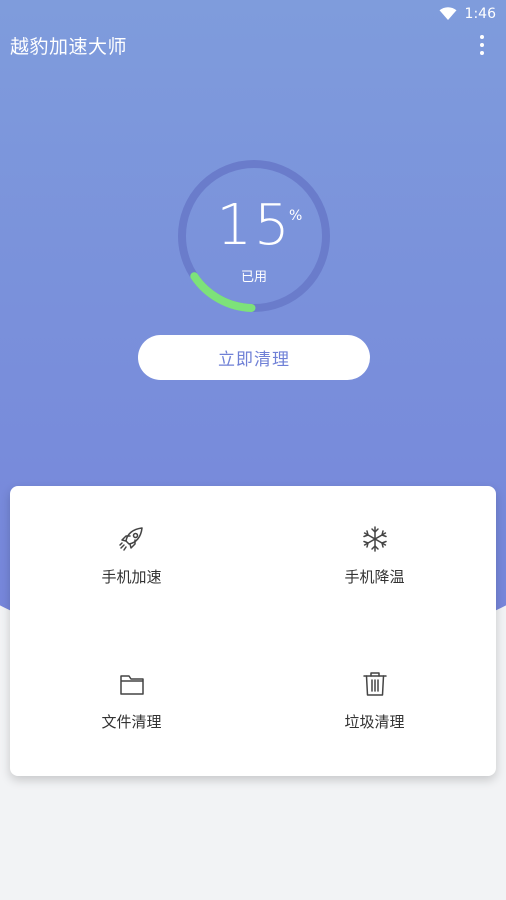  I want to click on clean-now-button: 立即清理, so click(254, 357).